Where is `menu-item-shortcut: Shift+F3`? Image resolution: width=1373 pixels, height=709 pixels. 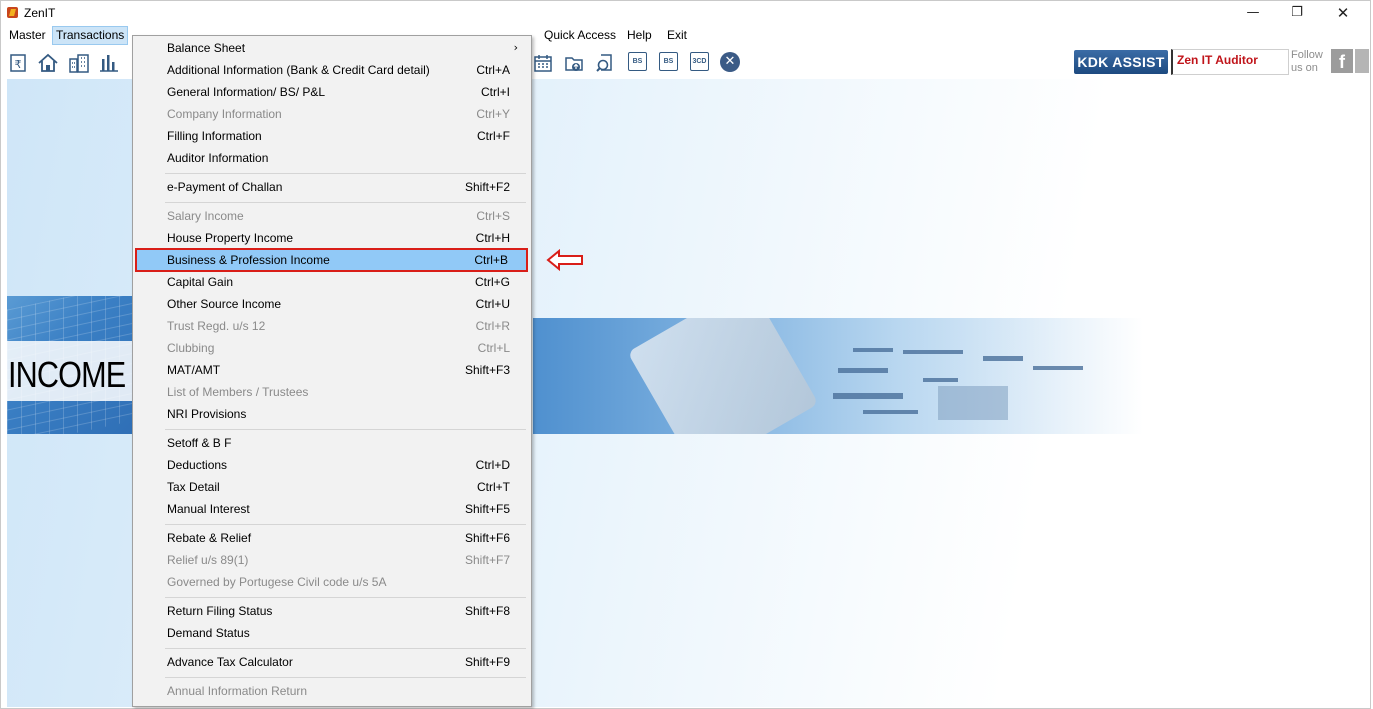 menu-item-shortcut: Shift+F3 is located at coordinates (487, 370).